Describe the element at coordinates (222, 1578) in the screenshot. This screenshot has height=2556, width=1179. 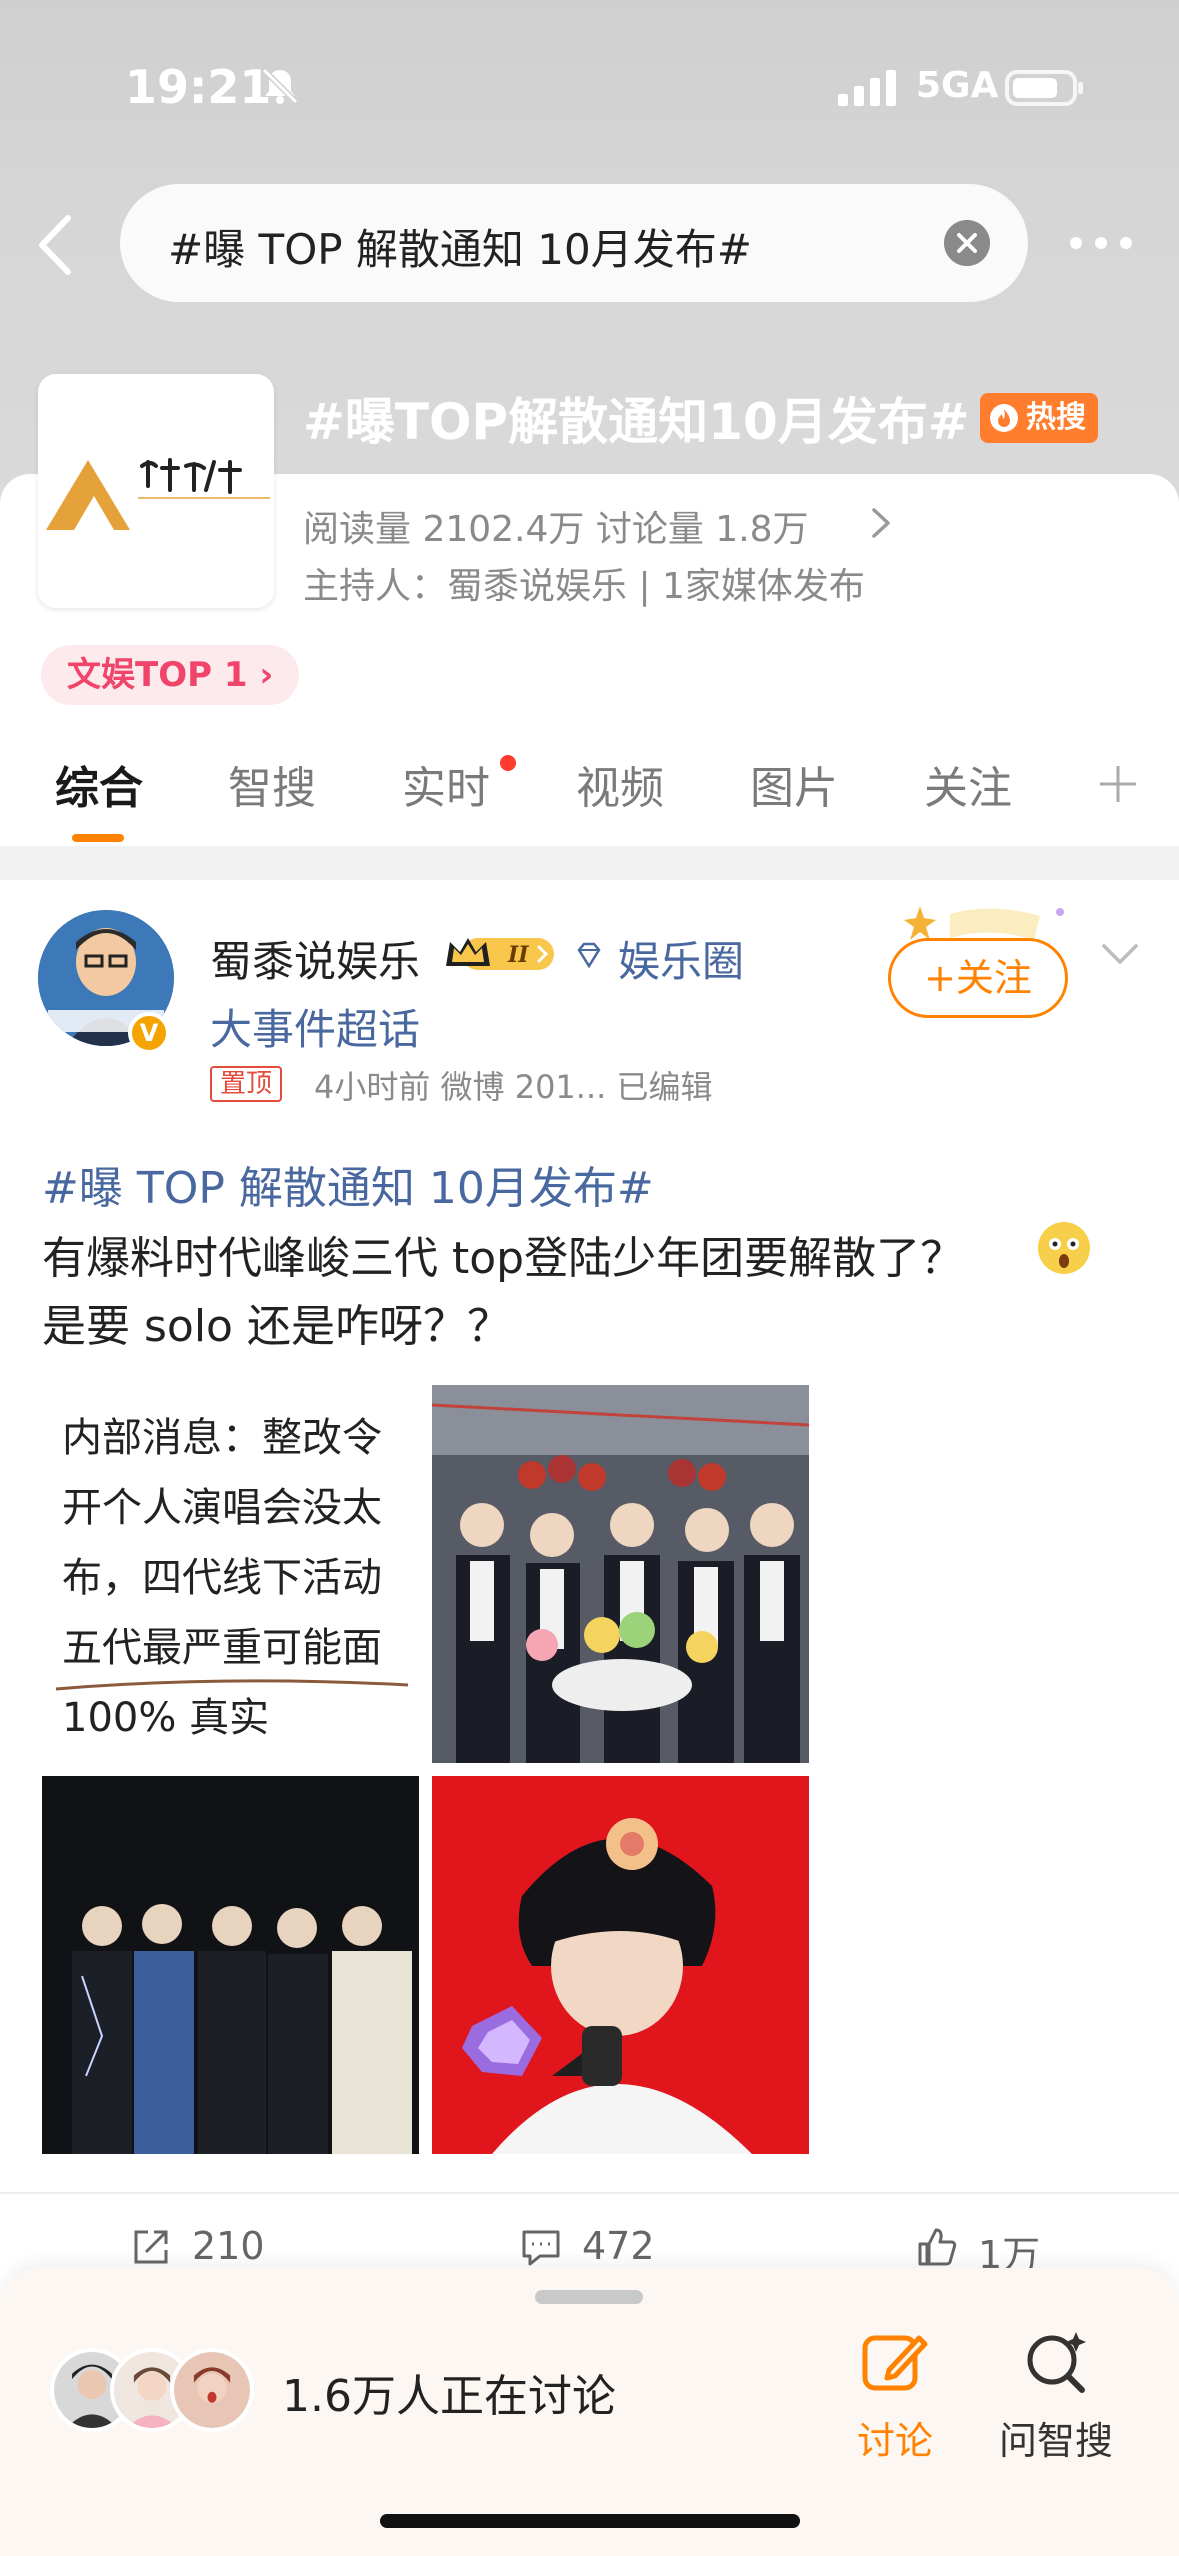
I see `image-text-line: 布，四代线下活动` at that location.